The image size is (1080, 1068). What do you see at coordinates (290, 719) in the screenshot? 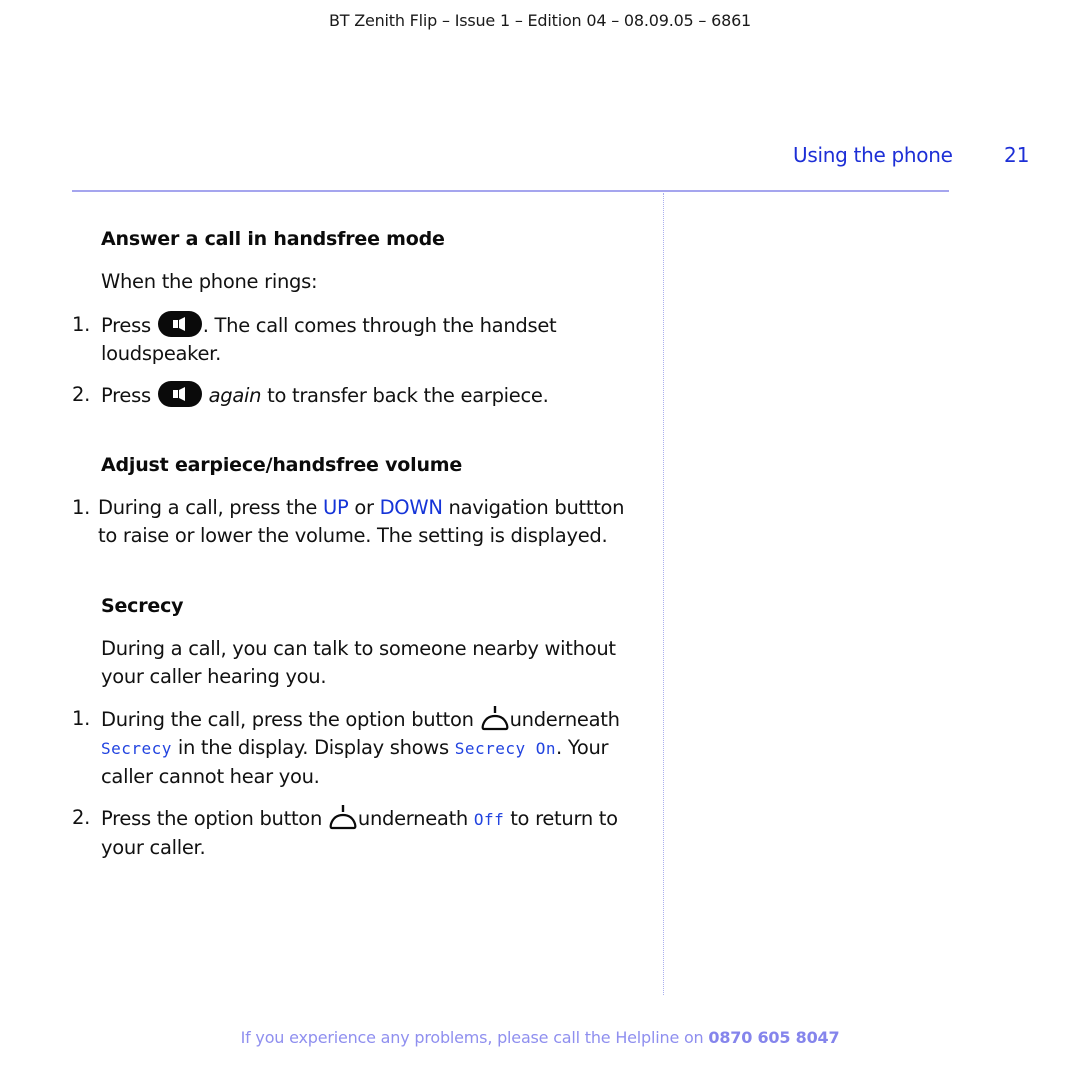
I see `step-text: During the call, press the option button` at bounding box center [290, 719].